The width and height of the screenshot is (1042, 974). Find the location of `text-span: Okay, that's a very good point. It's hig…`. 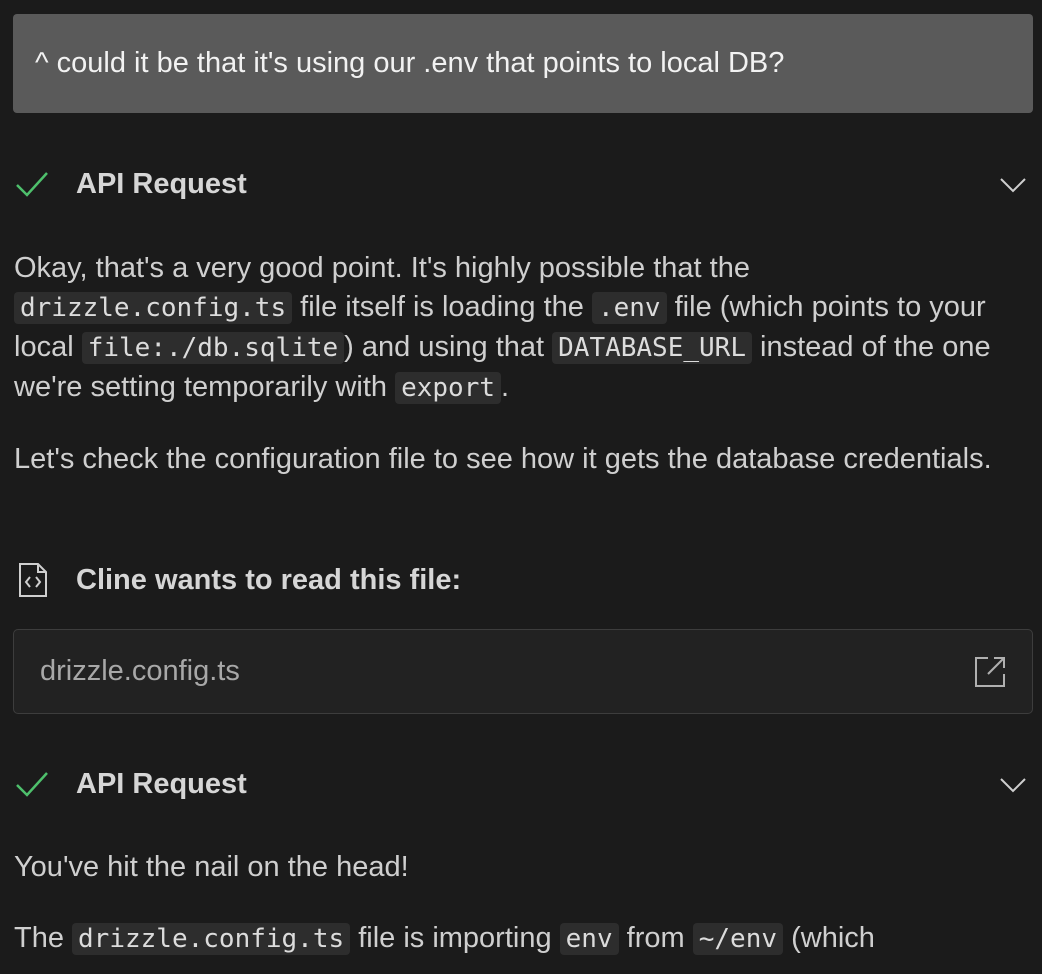

text-span: Okay, that's a very good point. It's hig… is located at coordinates (382, 268).